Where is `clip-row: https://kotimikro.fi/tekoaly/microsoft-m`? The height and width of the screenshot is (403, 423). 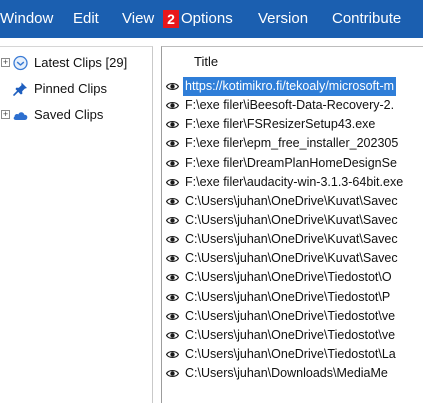 clip-row: https://kotimikro.fi/tekoaly/microsoft-m is located at coordinates (292, 86).